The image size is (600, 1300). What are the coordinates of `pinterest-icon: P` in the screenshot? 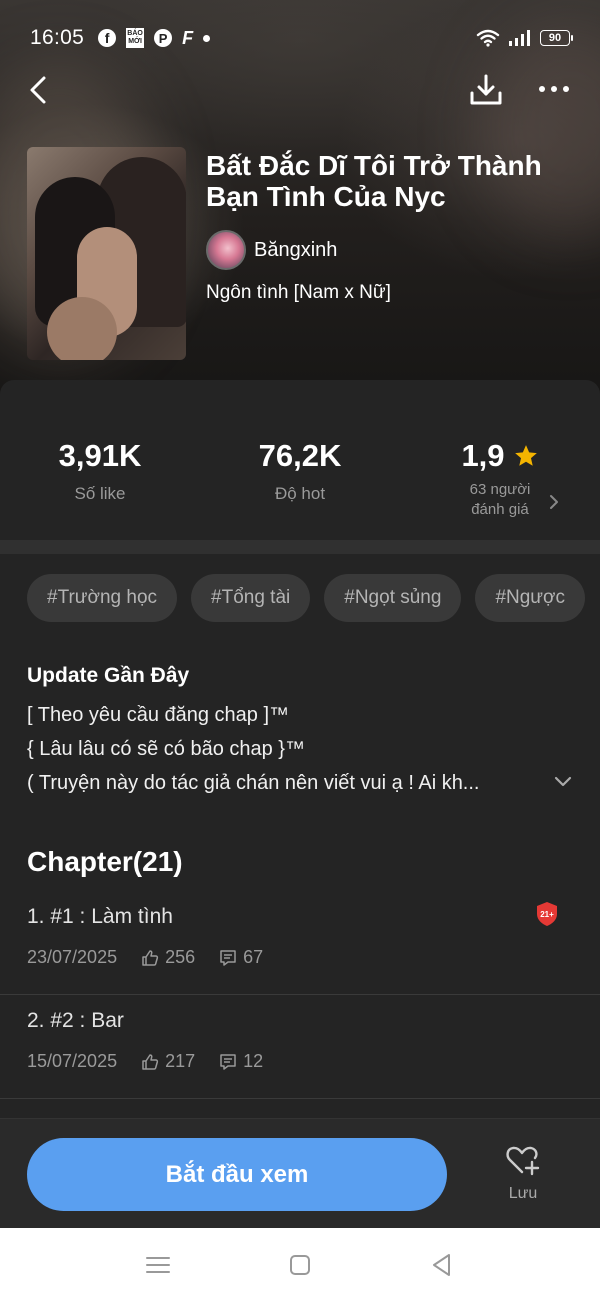 It's located at (163, 38).